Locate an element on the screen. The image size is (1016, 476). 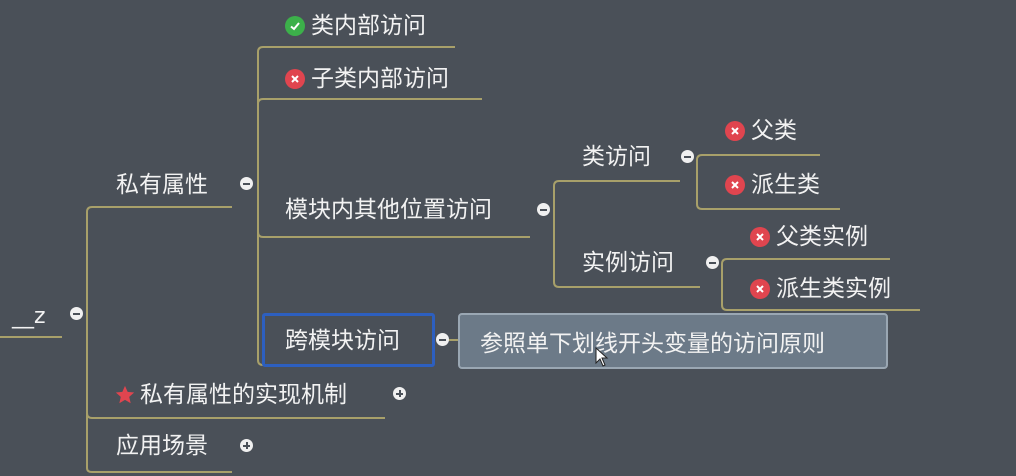
class-access-node: 类访问 is located at coordinates (616, 157).